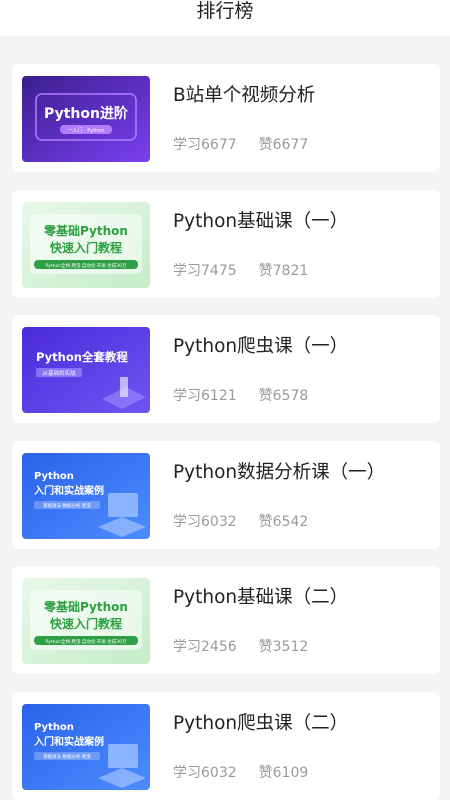 The image size is (450, 800). I want to click on course-stats: 学习6121 赞6578, so click(240, 396).